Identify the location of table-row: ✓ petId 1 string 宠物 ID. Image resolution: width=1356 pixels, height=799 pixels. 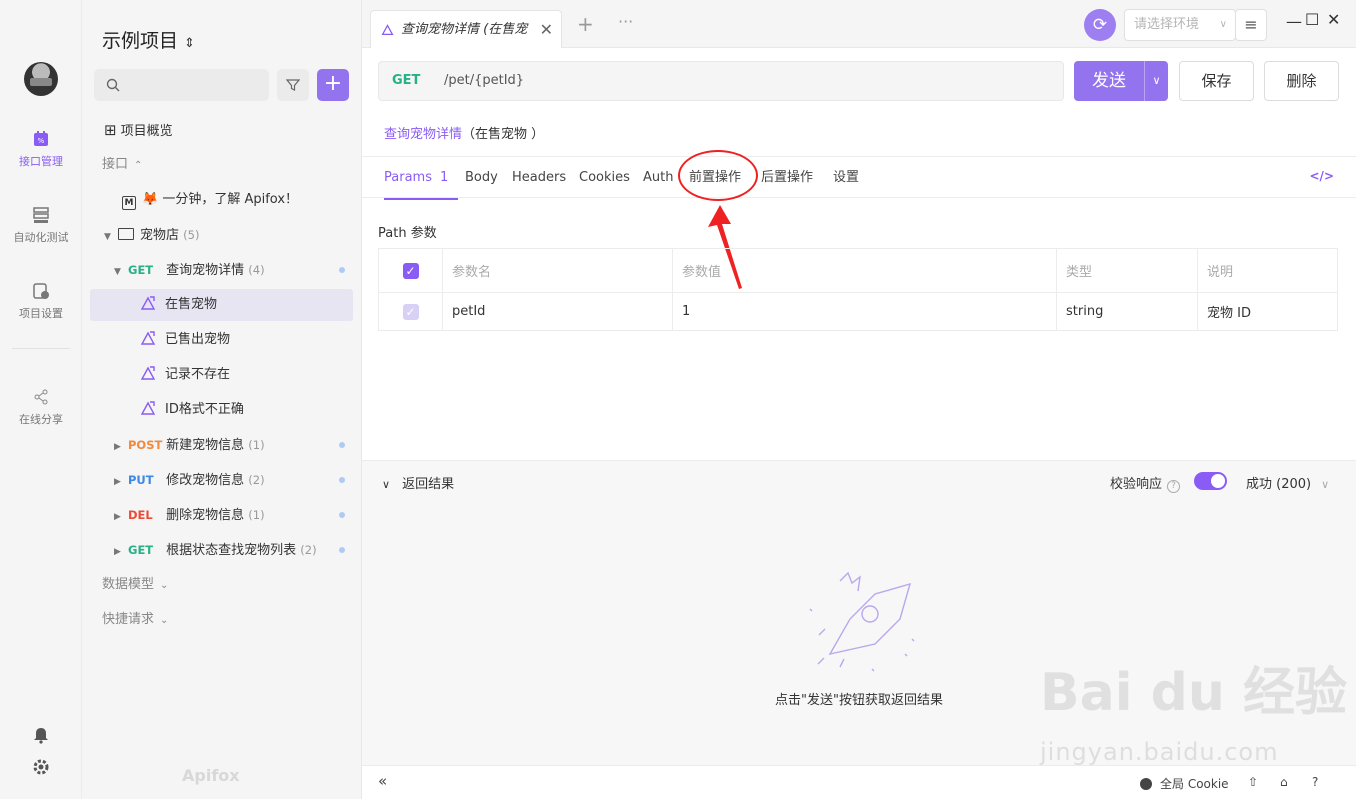
(858, 311).